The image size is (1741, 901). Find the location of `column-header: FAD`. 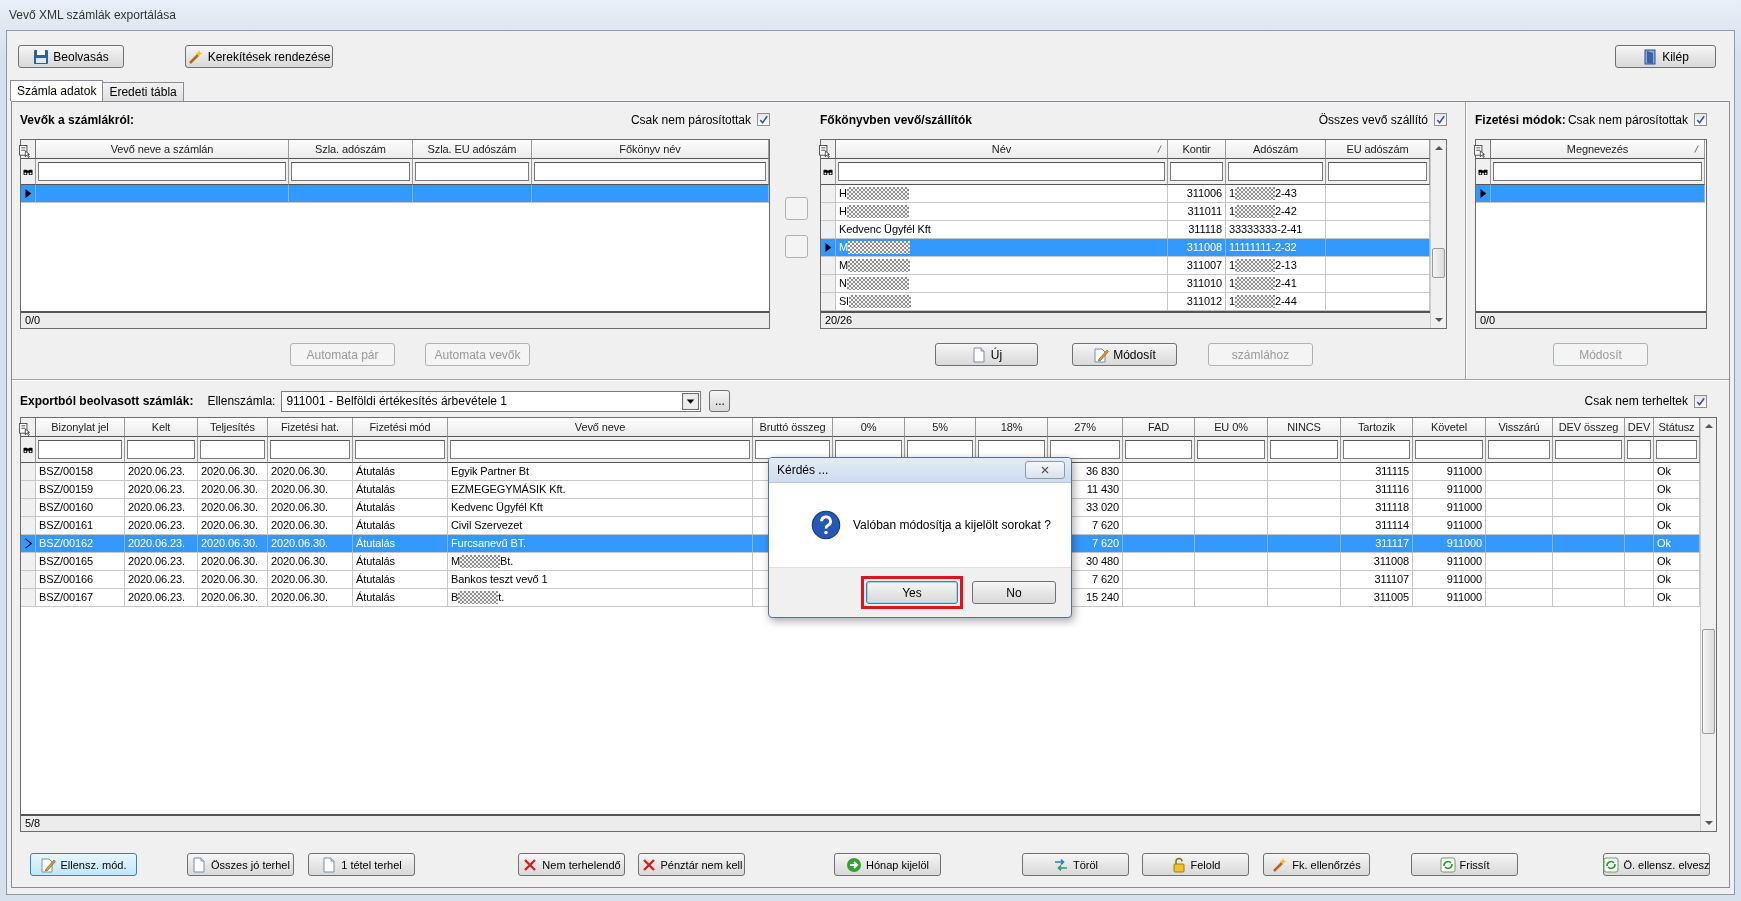

column-header: FAD is located at coordinates (1159, 427).